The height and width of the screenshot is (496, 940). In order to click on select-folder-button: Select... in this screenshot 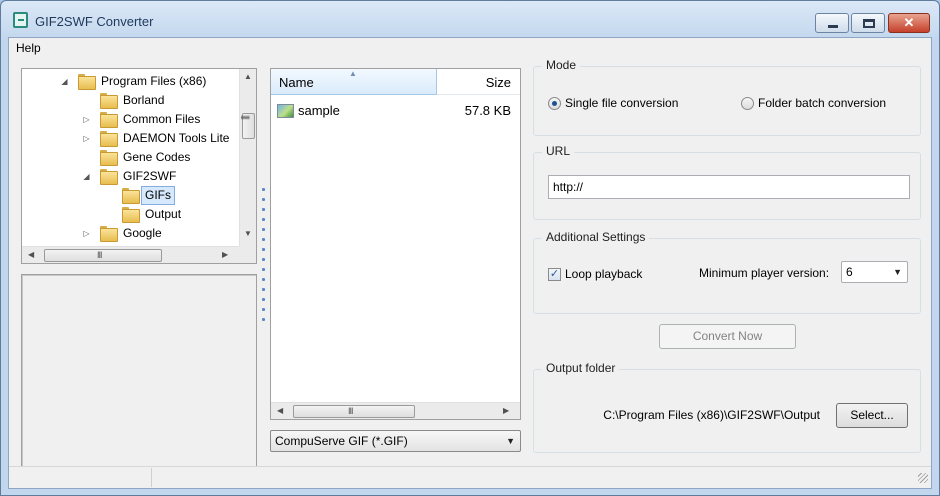, I will do `click(872, 415)`.